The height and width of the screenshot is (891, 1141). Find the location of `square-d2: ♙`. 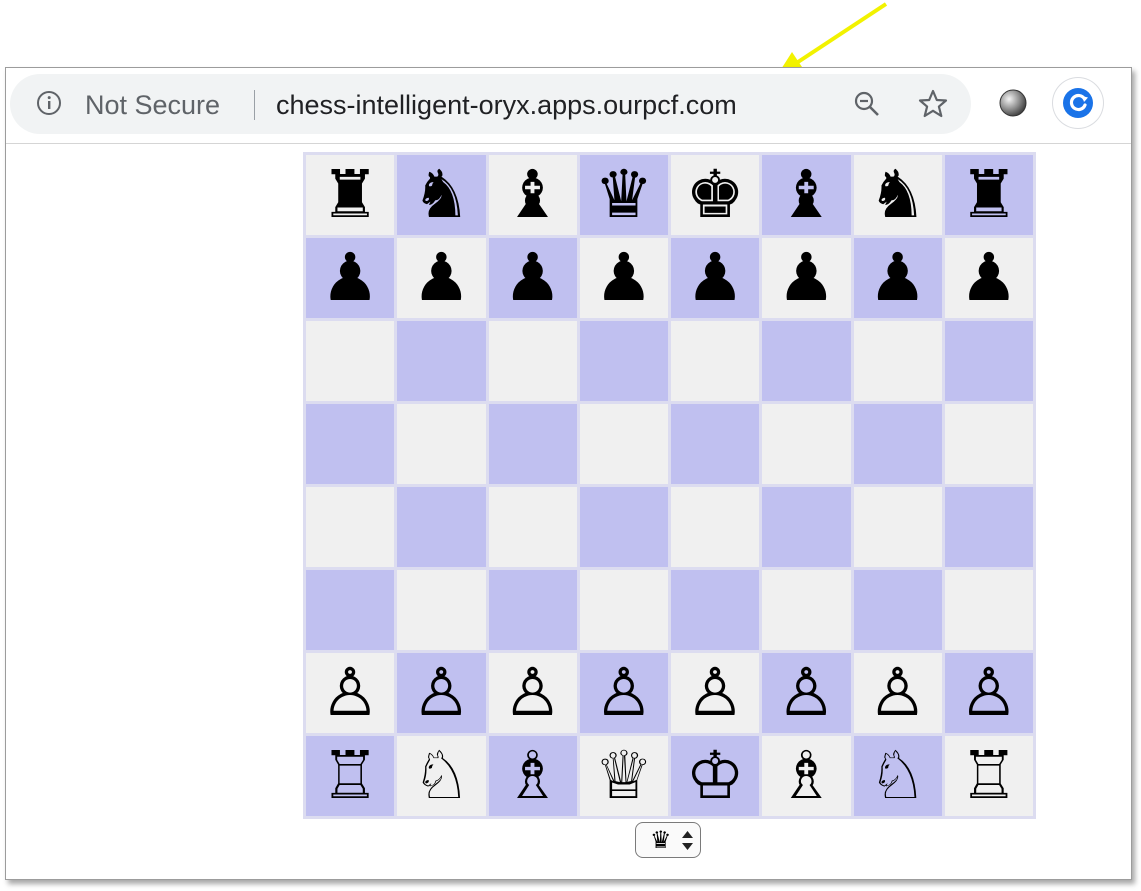

square-d2: ♙ is located at coordinates (623, 693).